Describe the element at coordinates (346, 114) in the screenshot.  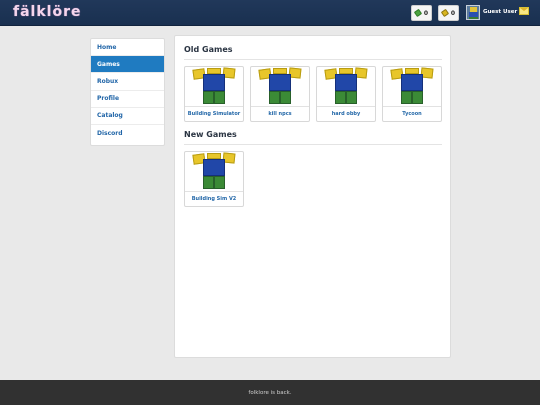
I see `game-title: hard obby` at that location.